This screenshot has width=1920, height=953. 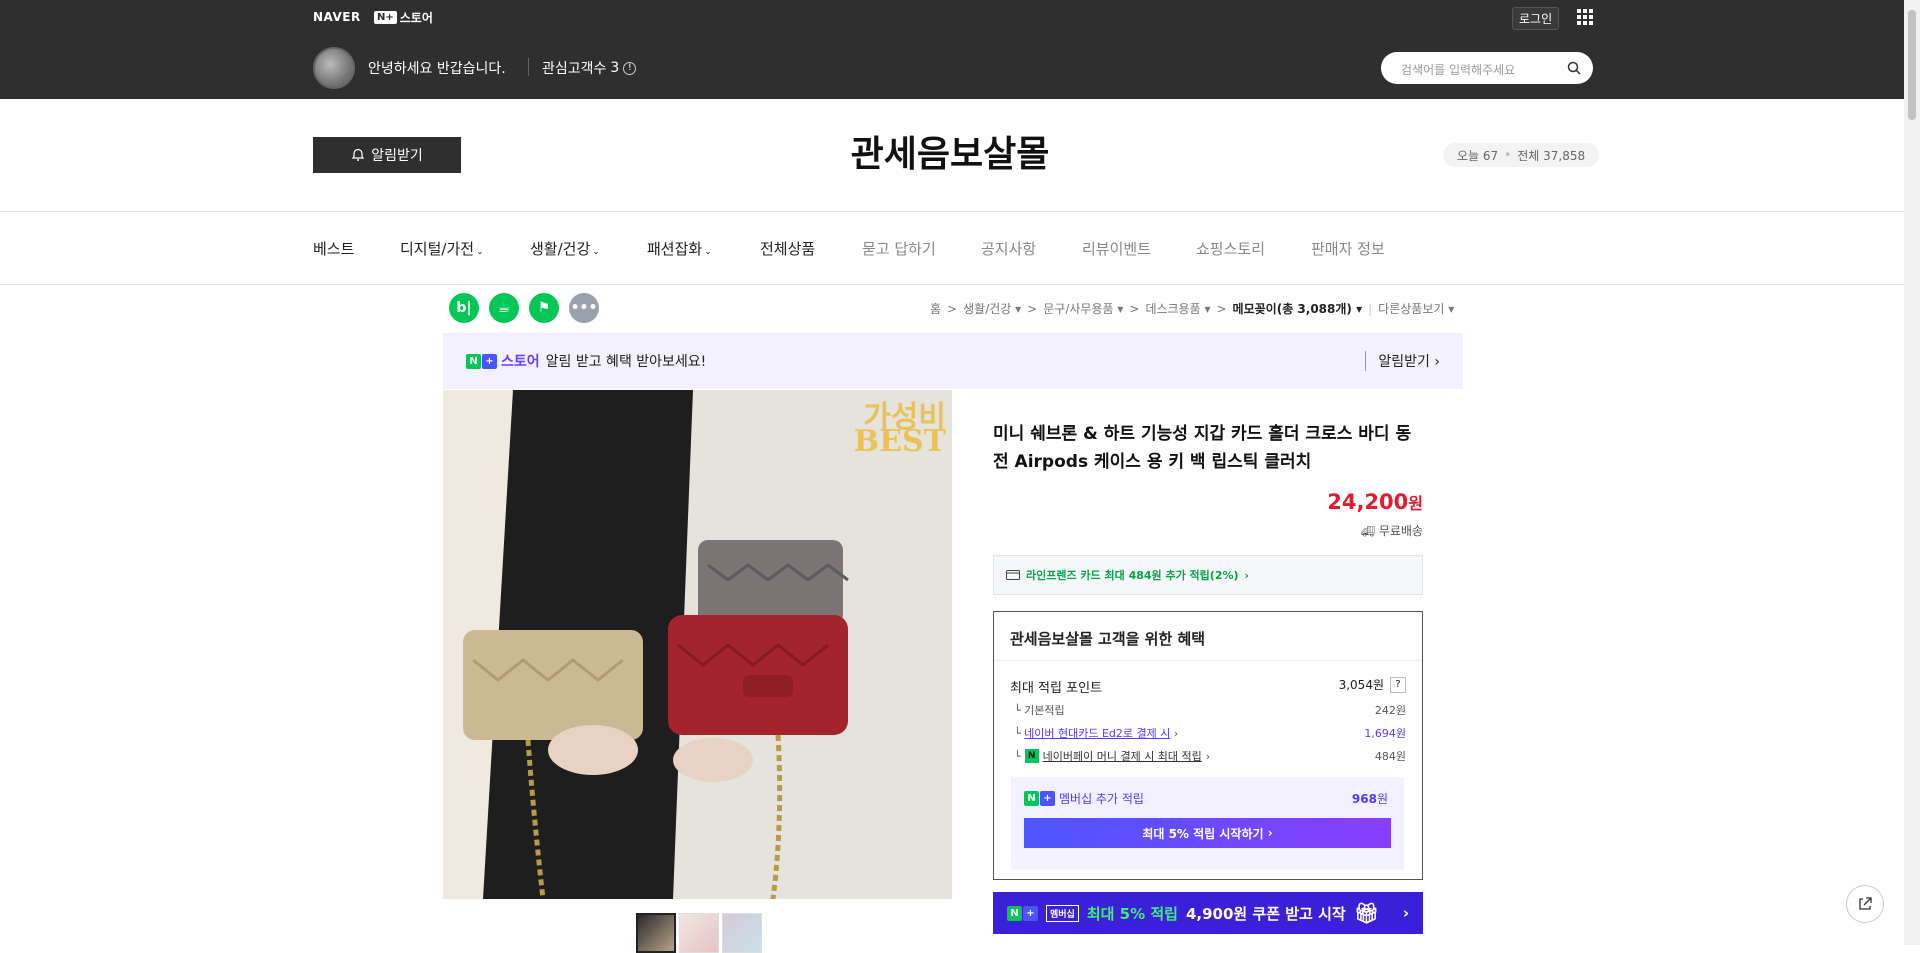 What do you see at coordinates (358, 154) in the screenshot?
I see `bell-icon` at bounding box center [358, 154].